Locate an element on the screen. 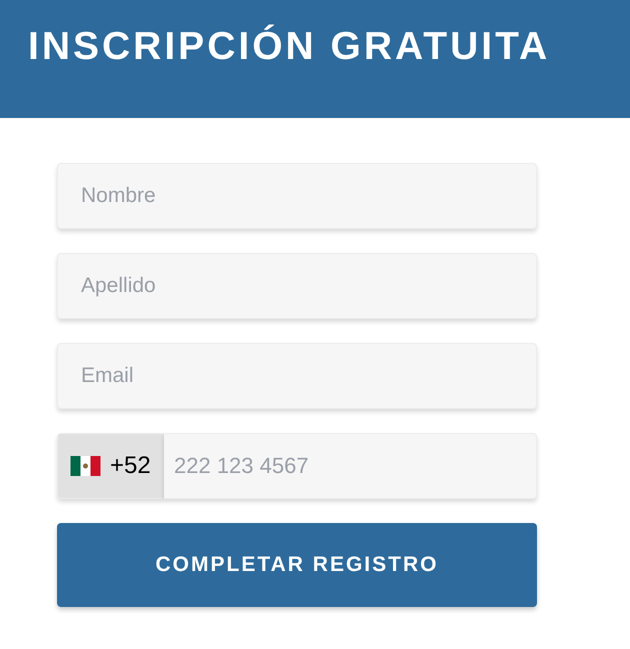 The image size is (630, 649). text-field: Nombre is located at coordinates (297, 196).